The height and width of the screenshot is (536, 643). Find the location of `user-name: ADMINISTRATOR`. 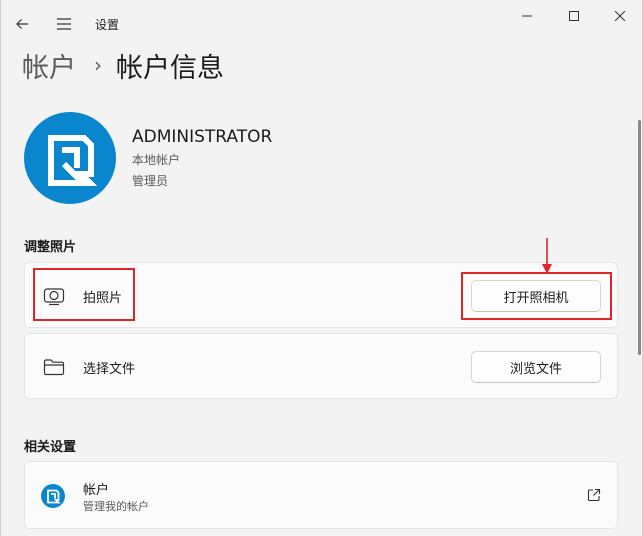

user-name: ADMINISTRATOR is located at coordinates (202, 137).